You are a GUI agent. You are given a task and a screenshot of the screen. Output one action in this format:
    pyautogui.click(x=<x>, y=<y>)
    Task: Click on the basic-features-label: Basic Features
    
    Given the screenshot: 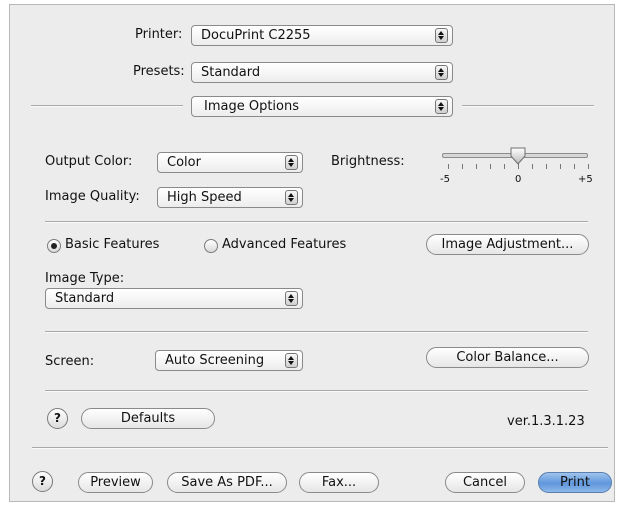 What is the action you would take?
    pyautogui.click(x=112, y=244)
    